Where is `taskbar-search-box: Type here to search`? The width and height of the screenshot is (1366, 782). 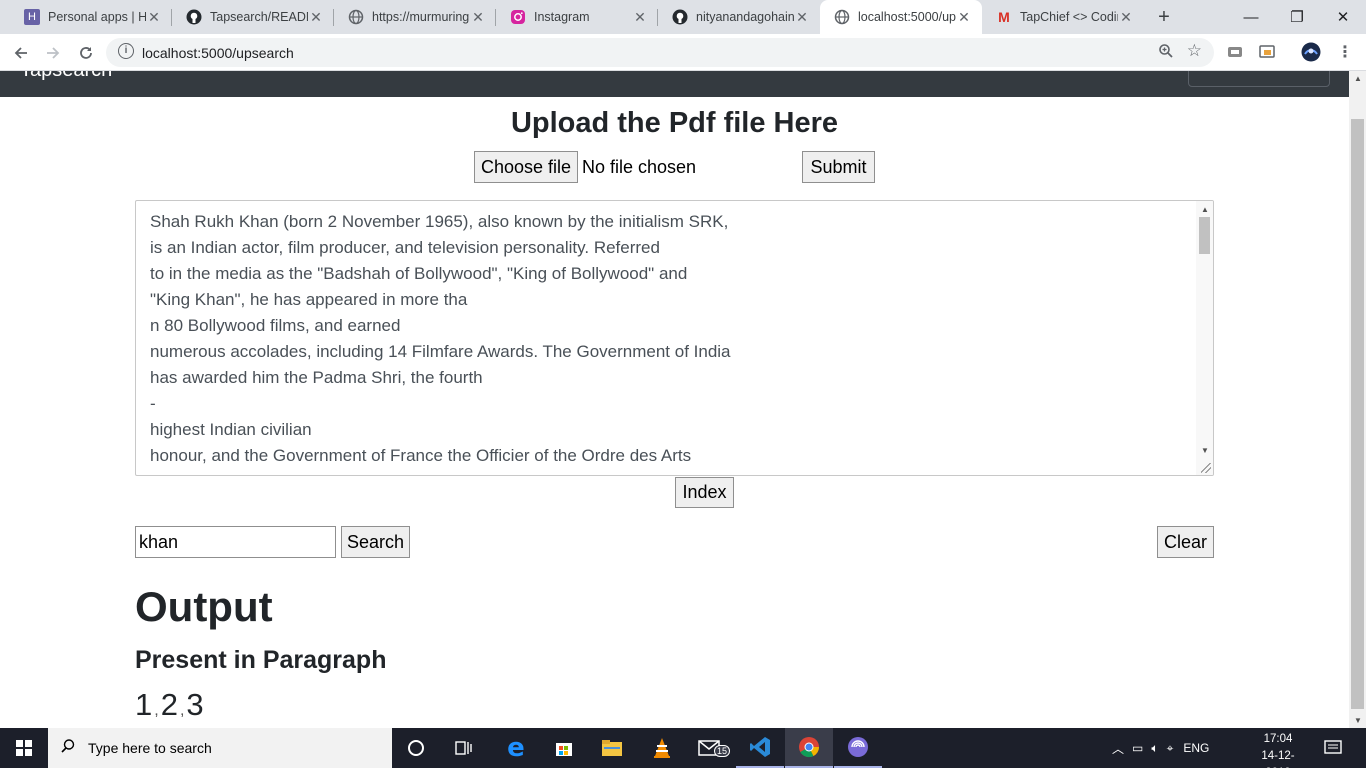 taskbar-search-box: Type here to search is located at coordinates (220, 748).